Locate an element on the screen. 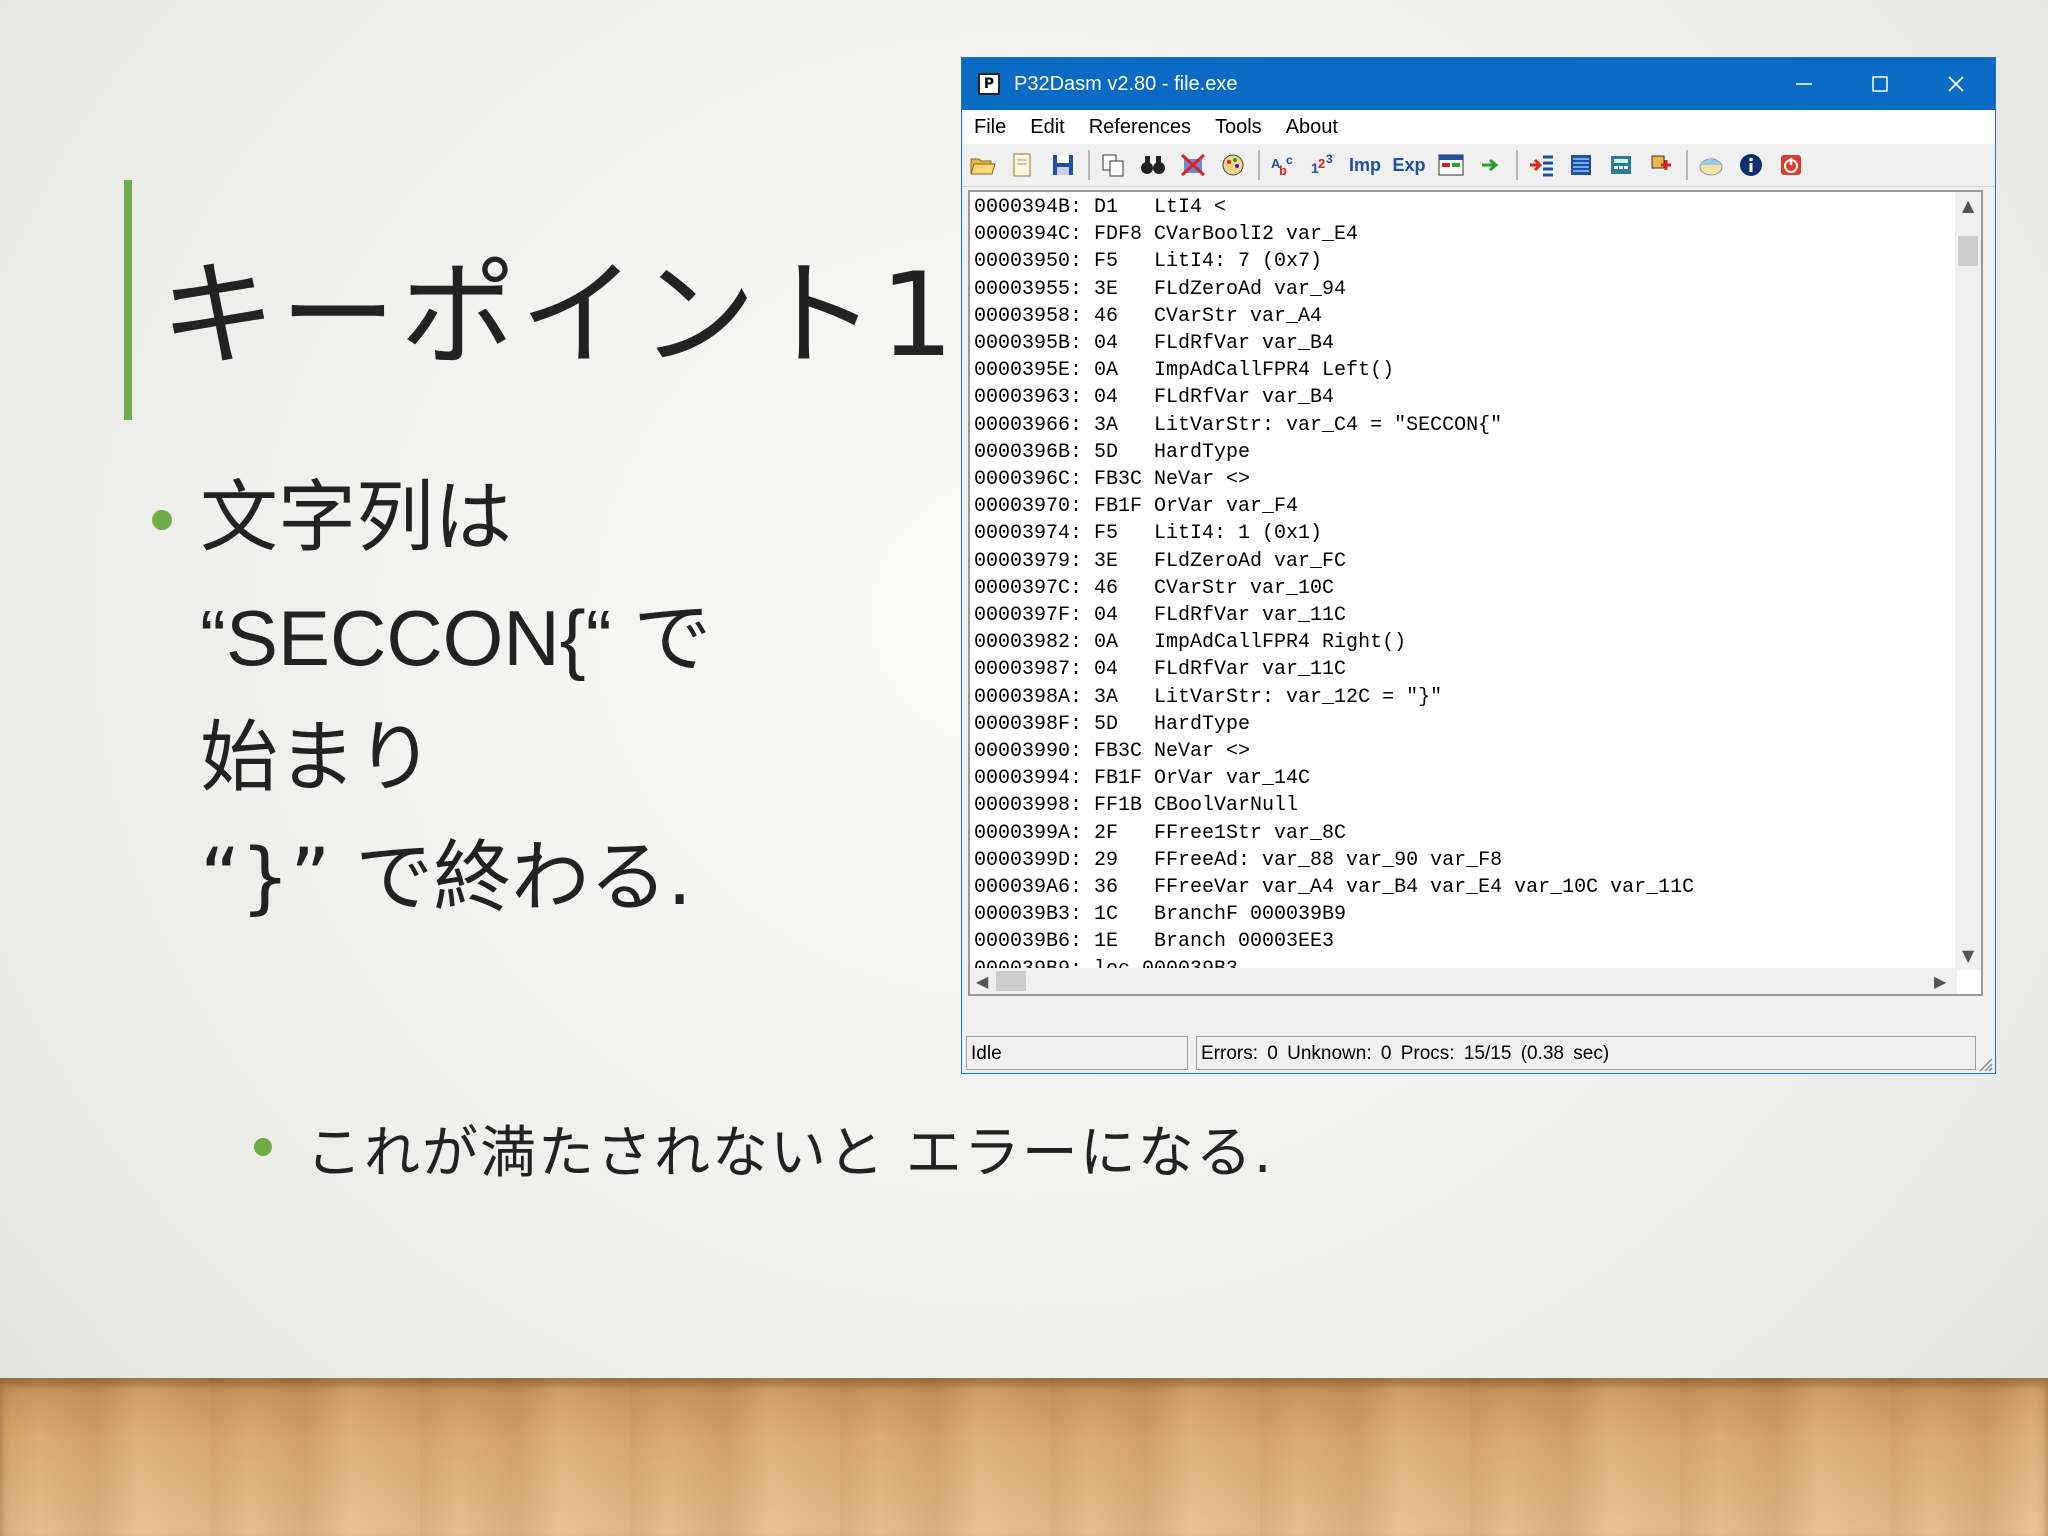 Image resolution: width=2048 pixels, height=1536 pixels. maximize-button is located at coordinates (1880, 84).